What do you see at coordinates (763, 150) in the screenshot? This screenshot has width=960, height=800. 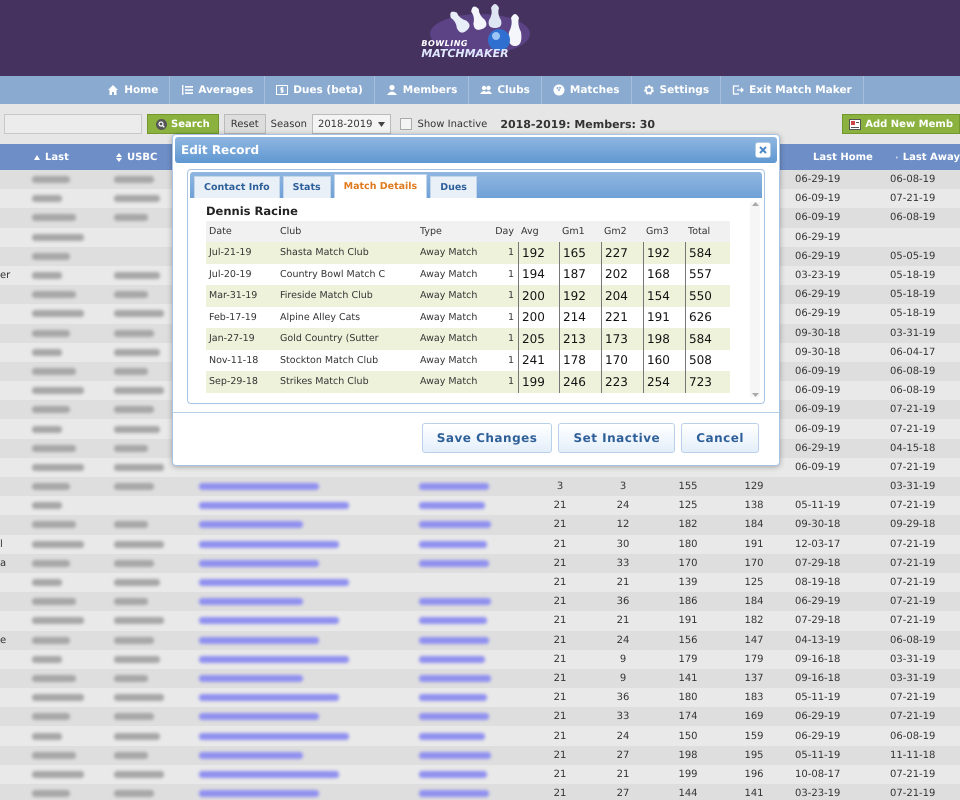 I see `close-button` at bounding box center [763, 150].